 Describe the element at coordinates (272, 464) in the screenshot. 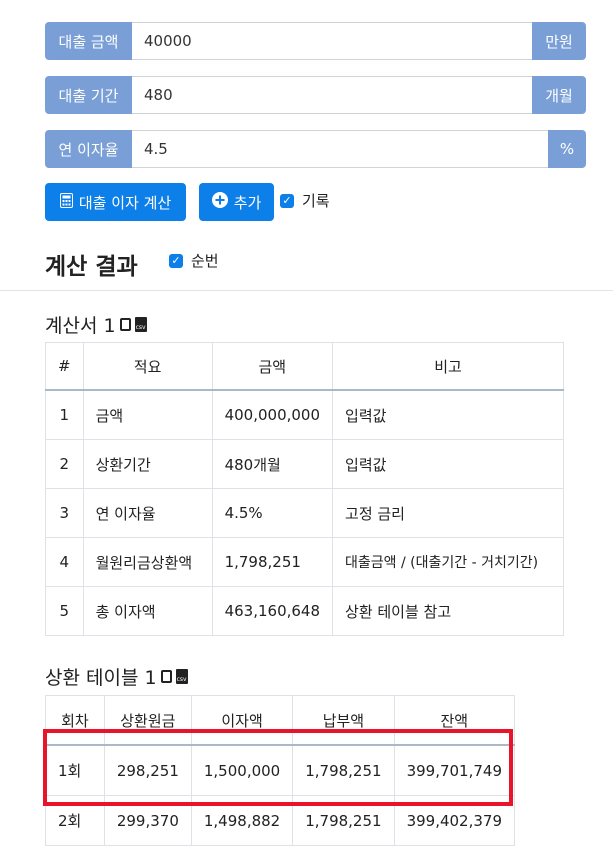

I see `table-cell: 480개월` at that location.